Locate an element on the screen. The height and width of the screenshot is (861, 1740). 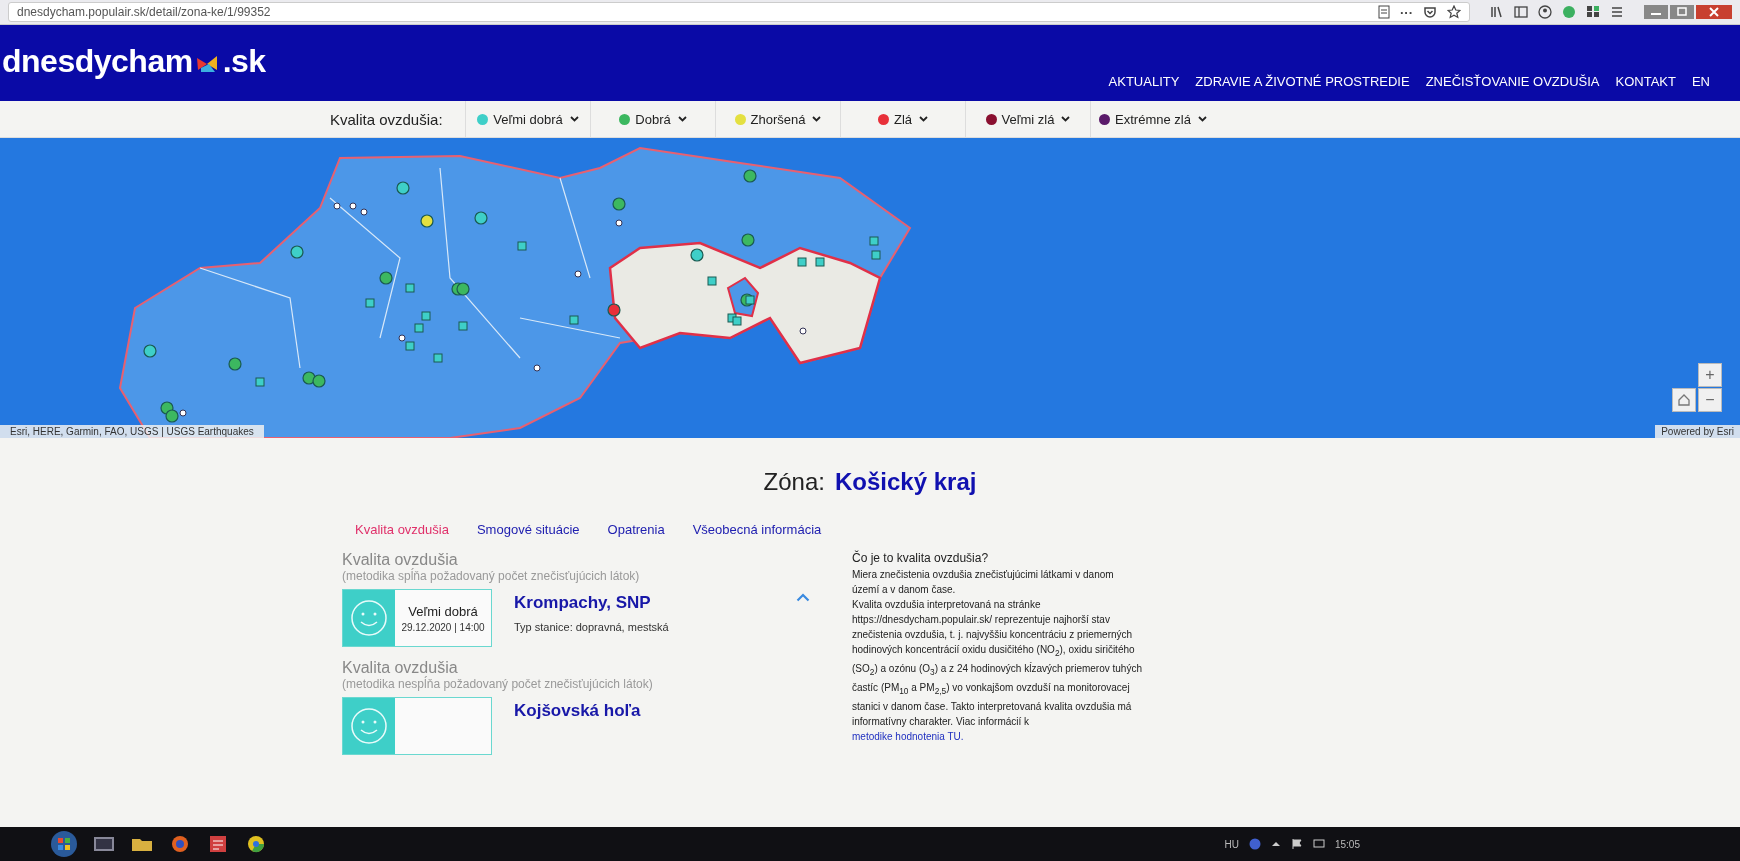
pocket-icon is located at coordinates (1430, 12).